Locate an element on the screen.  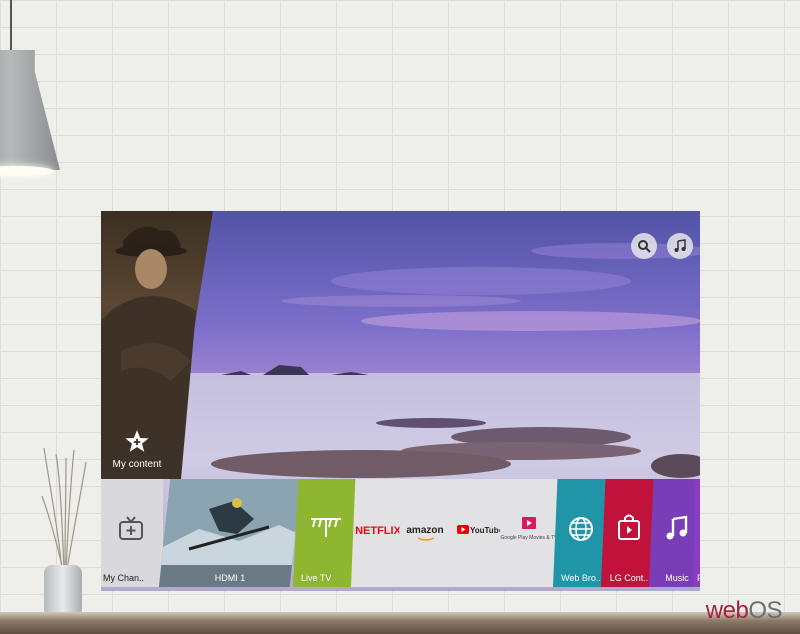
tile-label: Music is located at coordinates (677, 578).